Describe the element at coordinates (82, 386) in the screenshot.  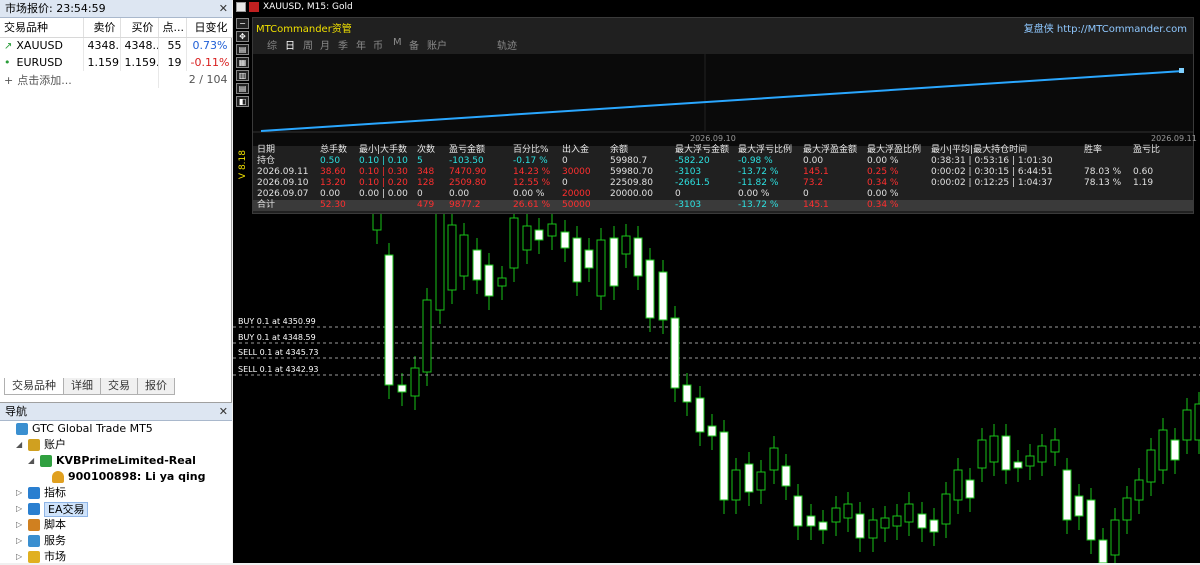
I see `tab-details: 详细` at that location.